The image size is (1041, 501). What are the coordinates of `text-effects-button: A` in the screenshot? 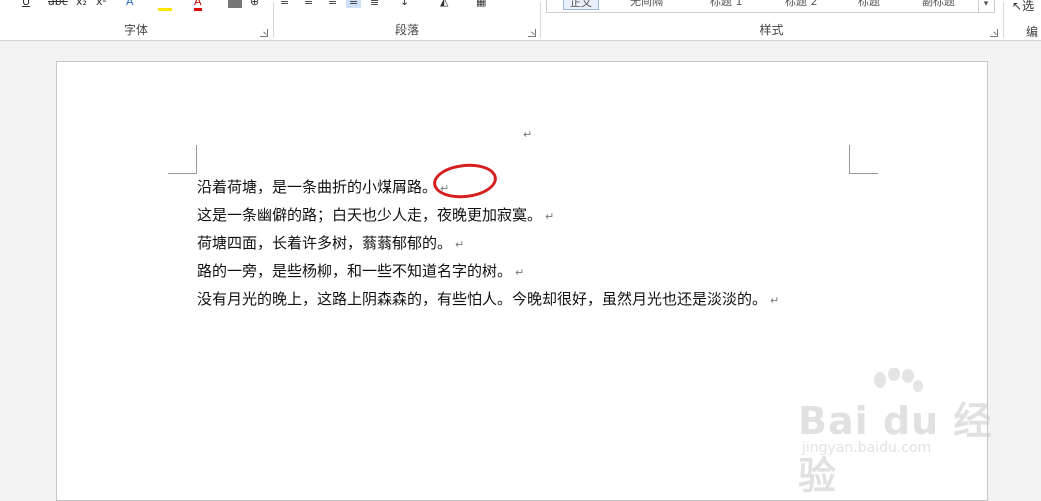 It's located at (130, 4).